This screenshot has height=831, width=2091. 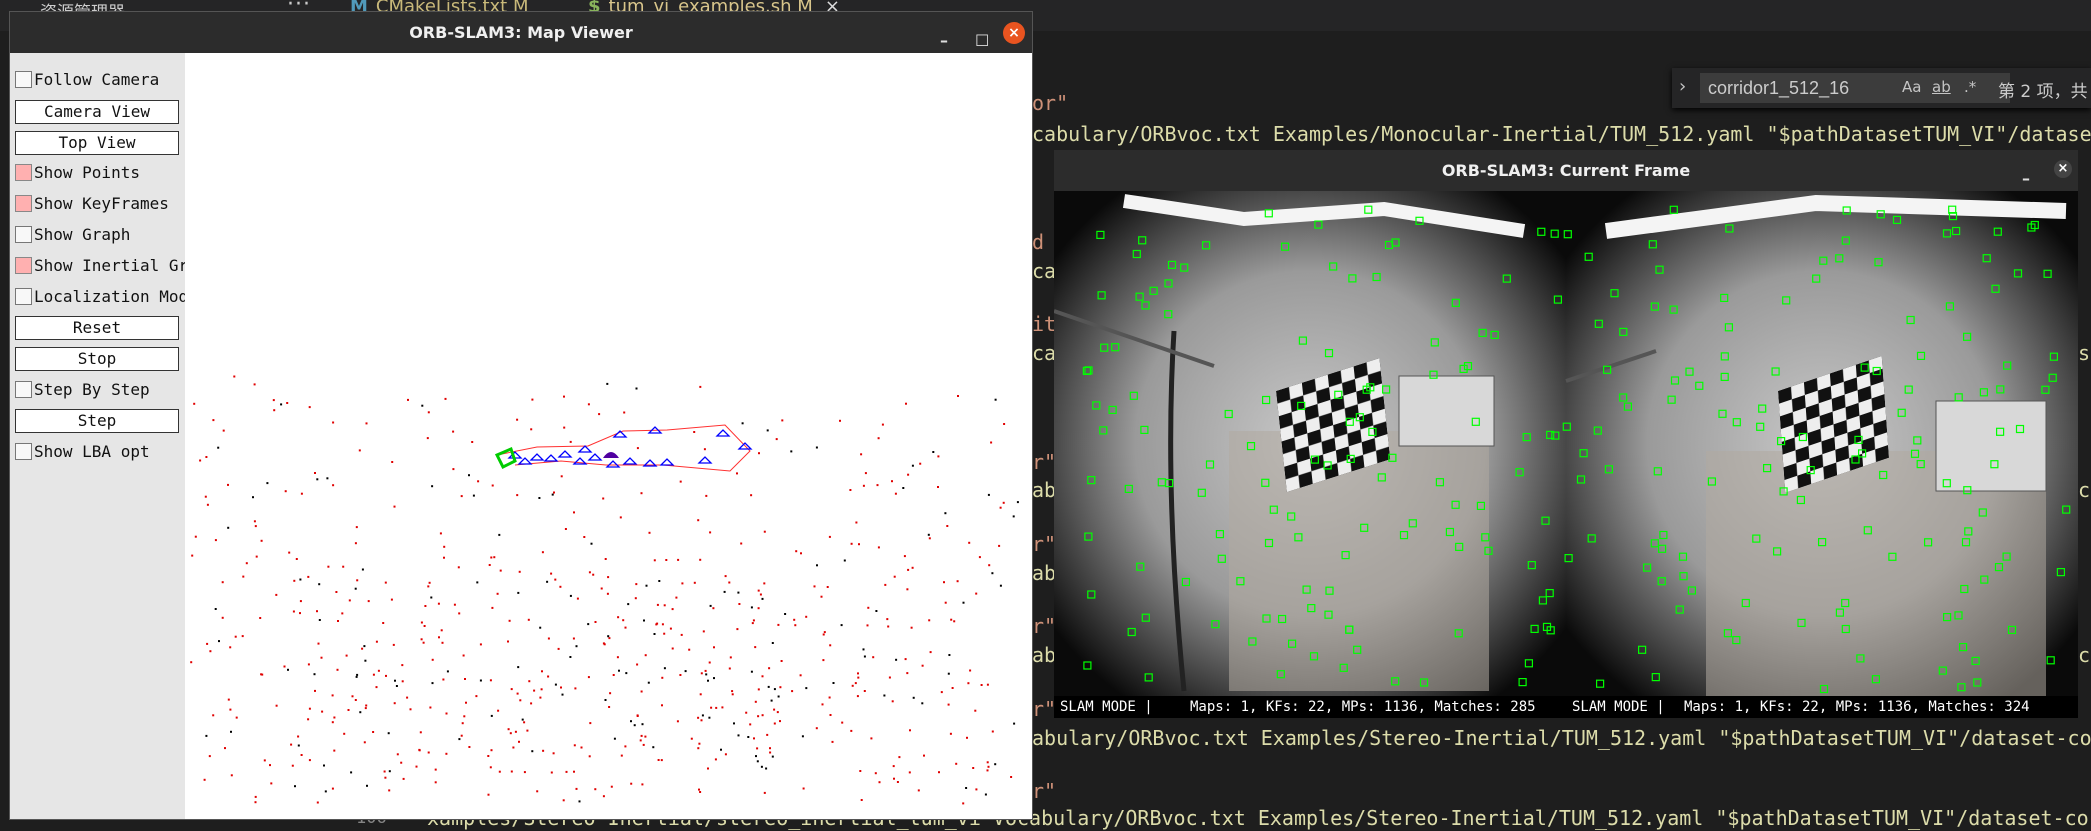 I want to click on map-viewer-titlebar: ORB-SLAM3: Map Viewer – ☐ ×, so click(x=521, y=32).